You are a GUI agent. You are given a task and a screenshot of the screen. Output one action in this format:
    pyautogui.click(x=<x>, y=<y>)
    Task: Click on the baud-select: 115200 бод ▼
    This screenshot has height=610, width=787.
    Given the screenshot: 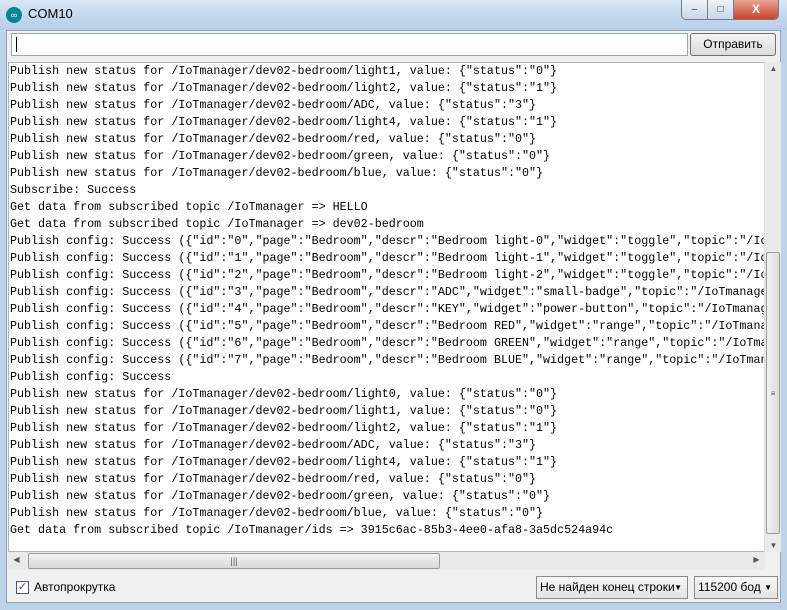 What is the action you would take?
    pyautogui.click(x=736, y=587)
    